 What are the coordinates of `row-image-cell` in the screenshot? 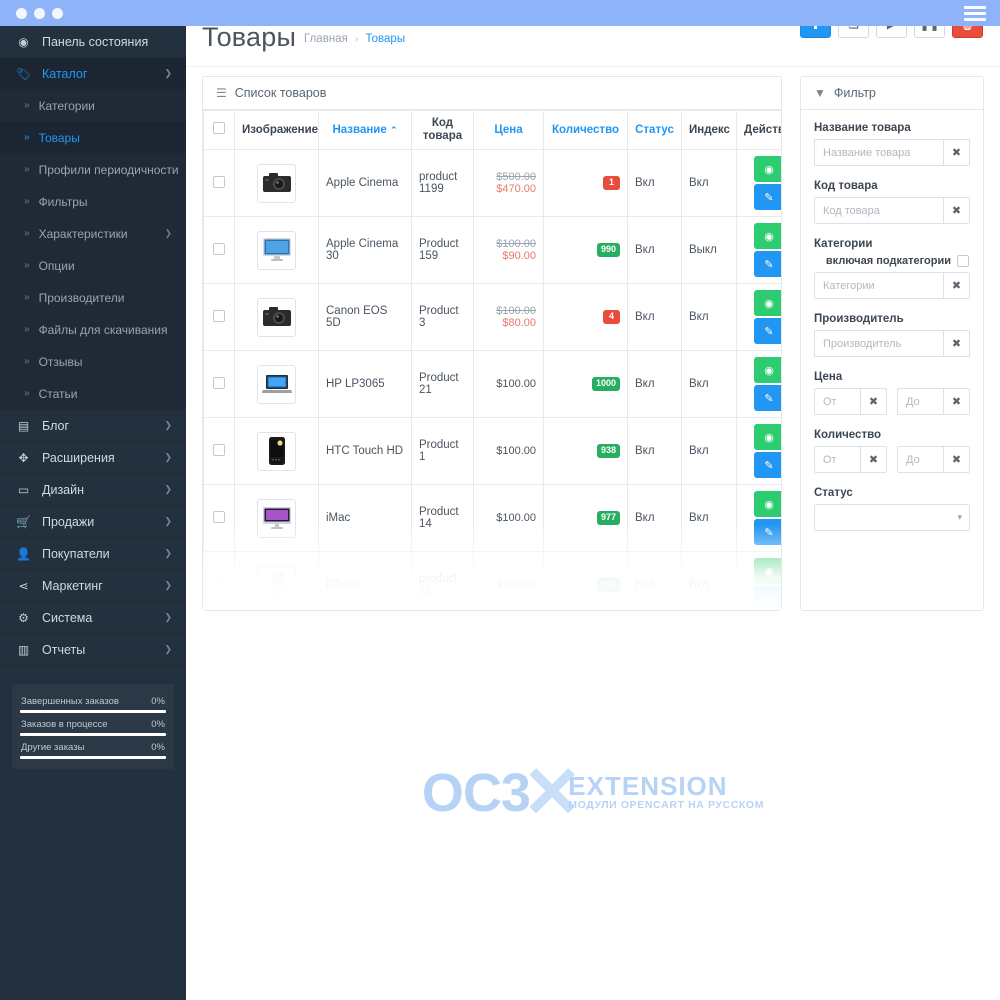 It's located at (276, 183).